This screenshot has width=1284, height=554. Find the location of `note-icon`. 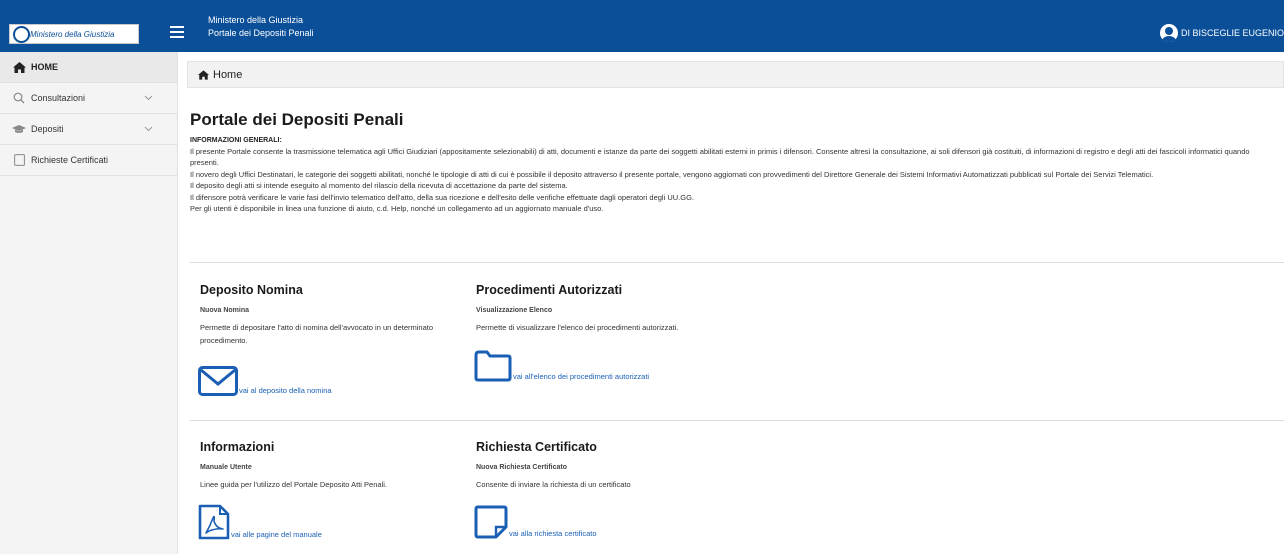

note-icon is located at coordinates (491, 522).